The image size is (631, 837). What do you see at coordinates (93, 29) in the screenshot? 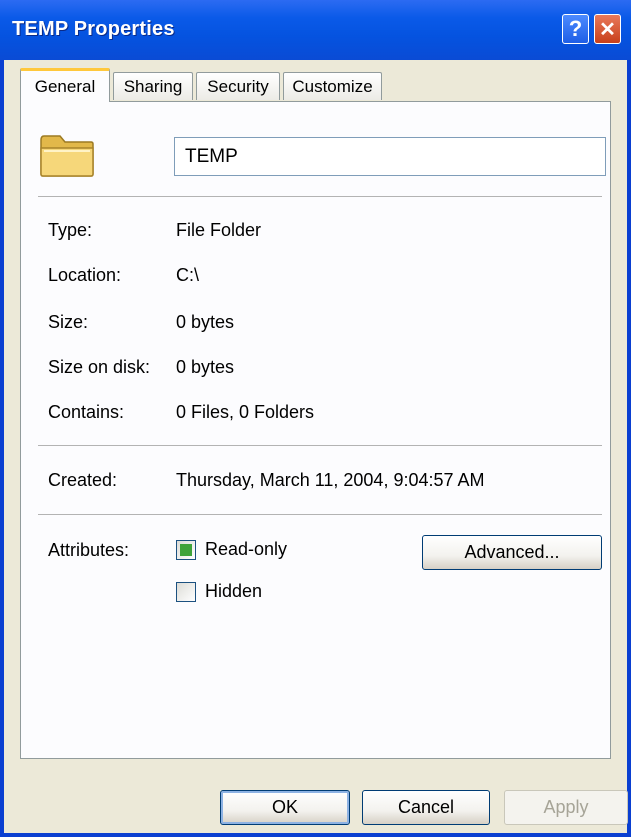
I see `window-title: TEMP Properties` at bounding box center [93, 29].